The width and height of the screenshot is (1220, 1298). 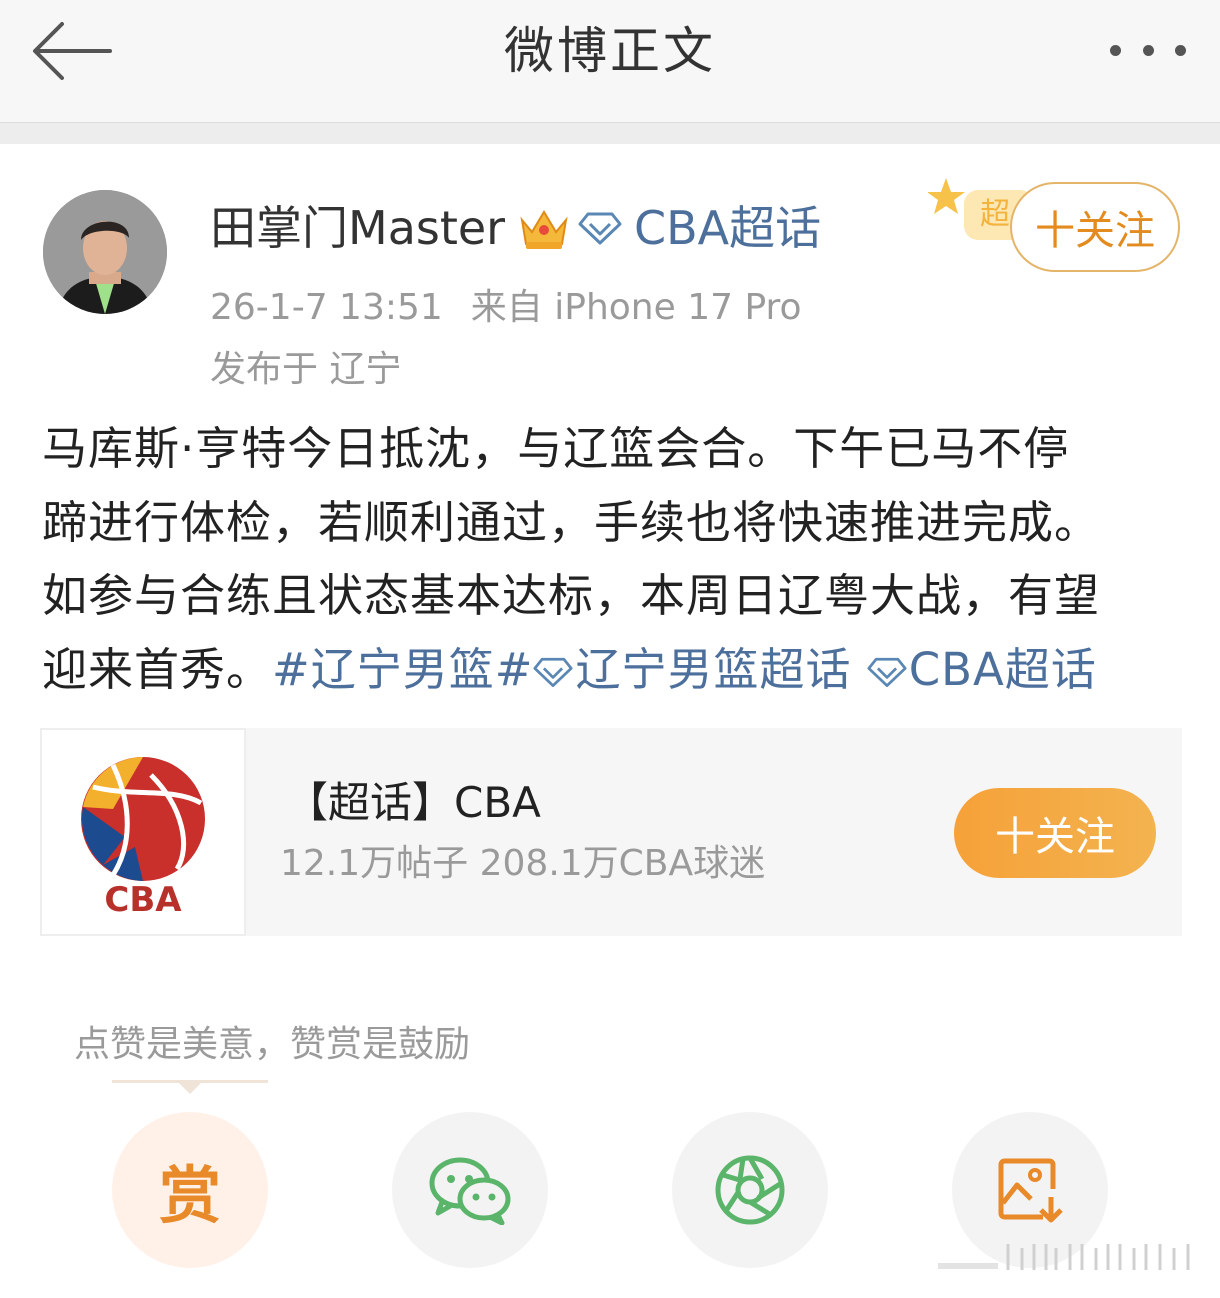 I want to click on hashtag-liaoning-basketball: #辽宁男篮#, so click(x=402, y=669).